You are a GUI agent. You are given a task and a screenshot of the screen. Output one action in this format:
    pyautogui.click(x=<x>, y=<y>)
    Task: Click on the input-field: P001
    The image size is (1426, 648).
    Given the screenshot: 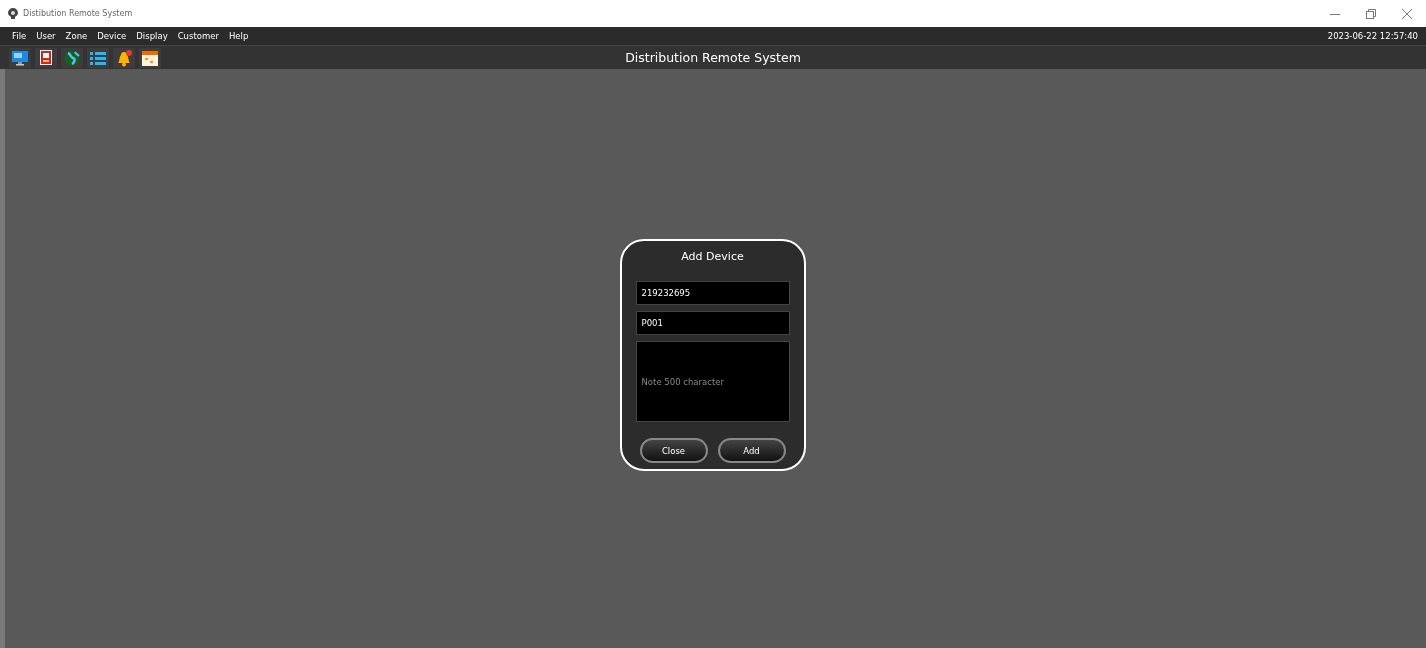 What is the action you would take?
    pyautogui.click(x=712, y=323)
    